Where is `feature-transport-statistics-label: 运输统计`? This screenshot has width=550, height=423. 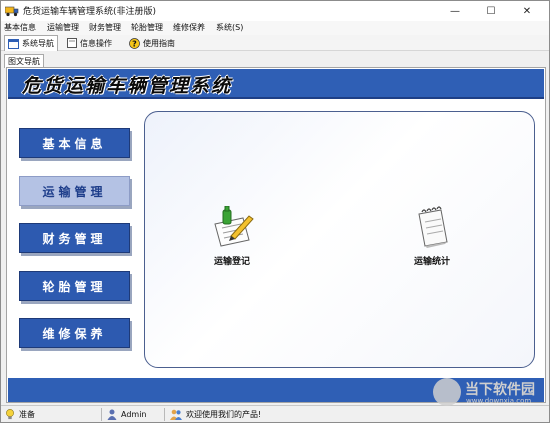 feature-transport-statistics-label: 运输统计 is located at coordinates (431, 262).